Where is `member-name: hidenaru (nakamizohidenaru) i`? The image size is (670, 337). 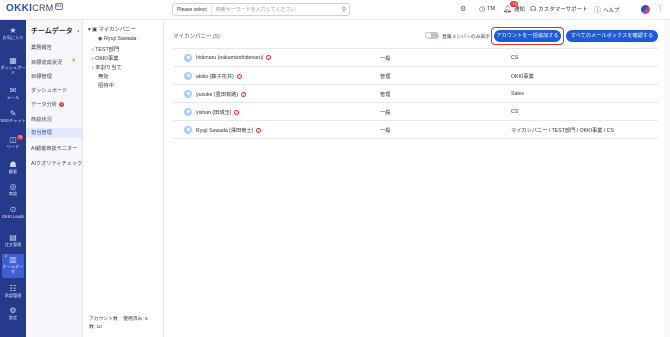 member-name: hidenaru (nakamizohidenaru) i is located at coordinates (234, 58).